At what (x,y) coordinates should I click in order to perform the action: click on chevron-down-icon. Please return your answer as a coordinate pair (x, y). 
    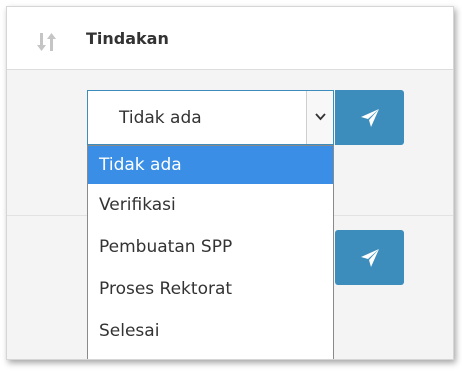
    Looking at the image, I should click on (319, 117).